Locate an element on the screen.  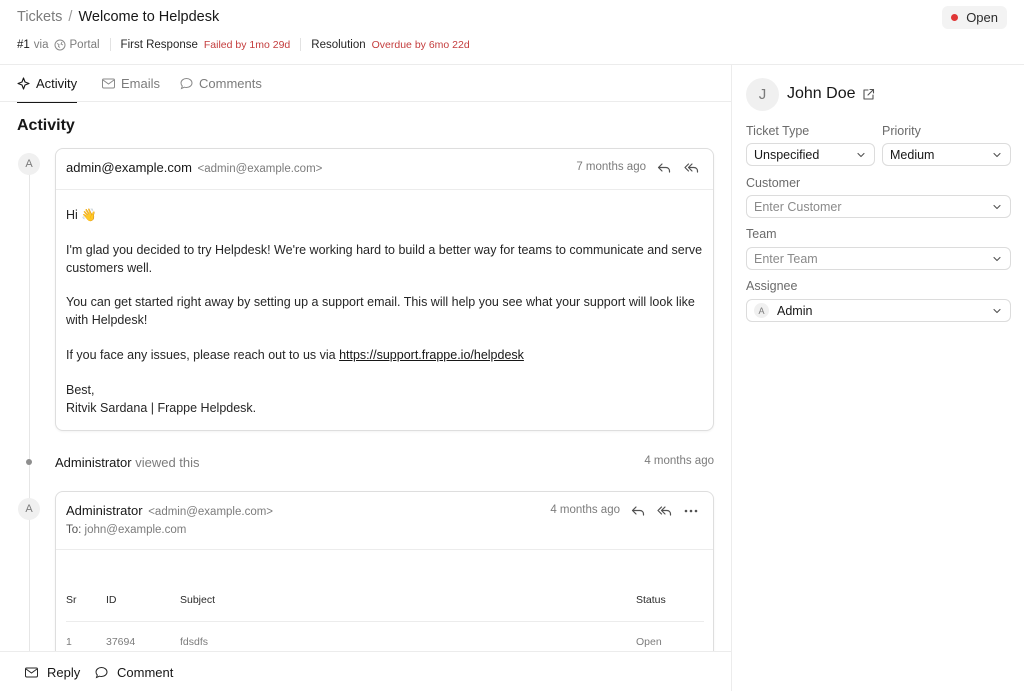
priority-label: Priority is located at coordinates (901, 131).